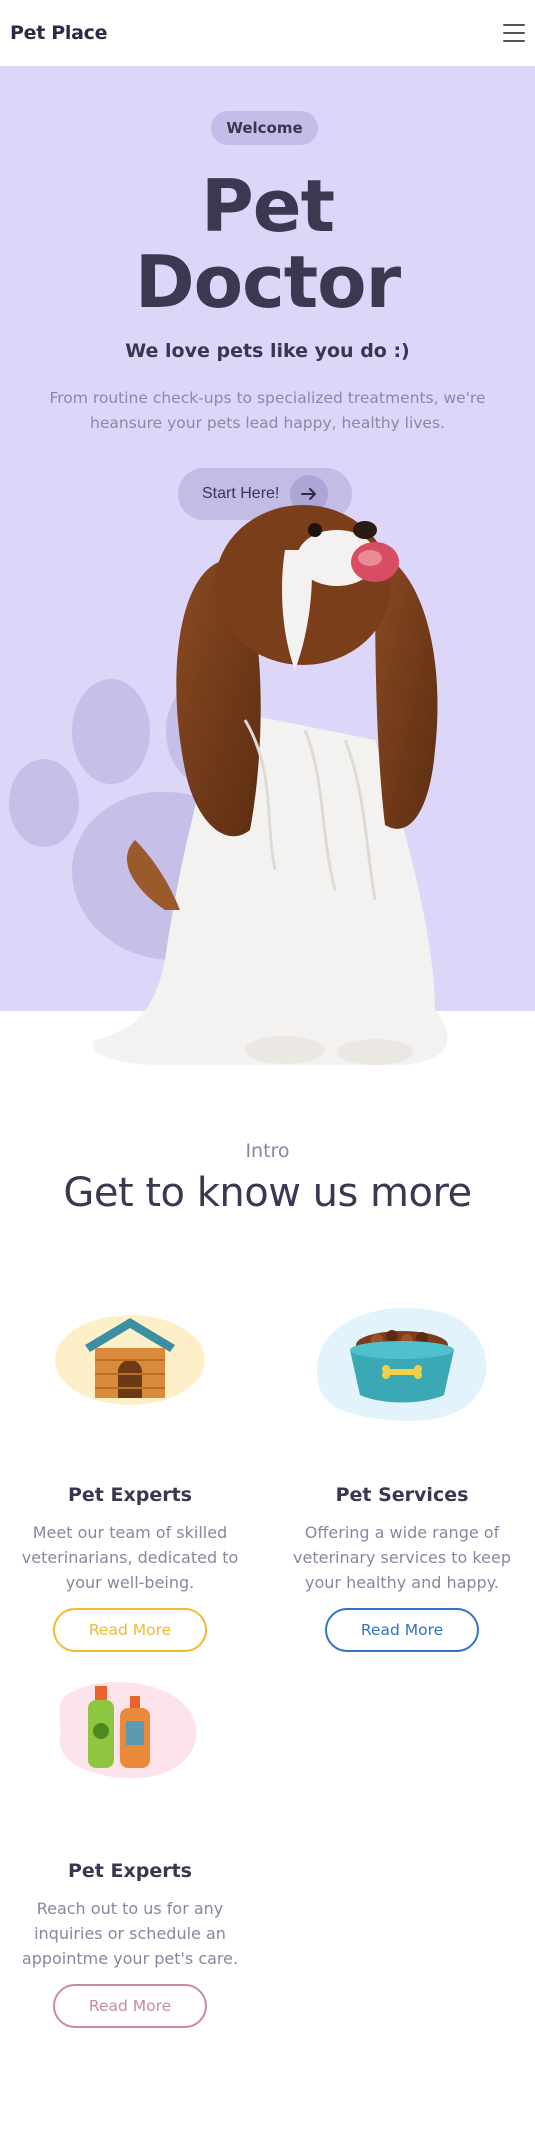  Describe the element at coordinates (264, 128) in the screenshot. I see `welcome-badge: Welcome` at that location.